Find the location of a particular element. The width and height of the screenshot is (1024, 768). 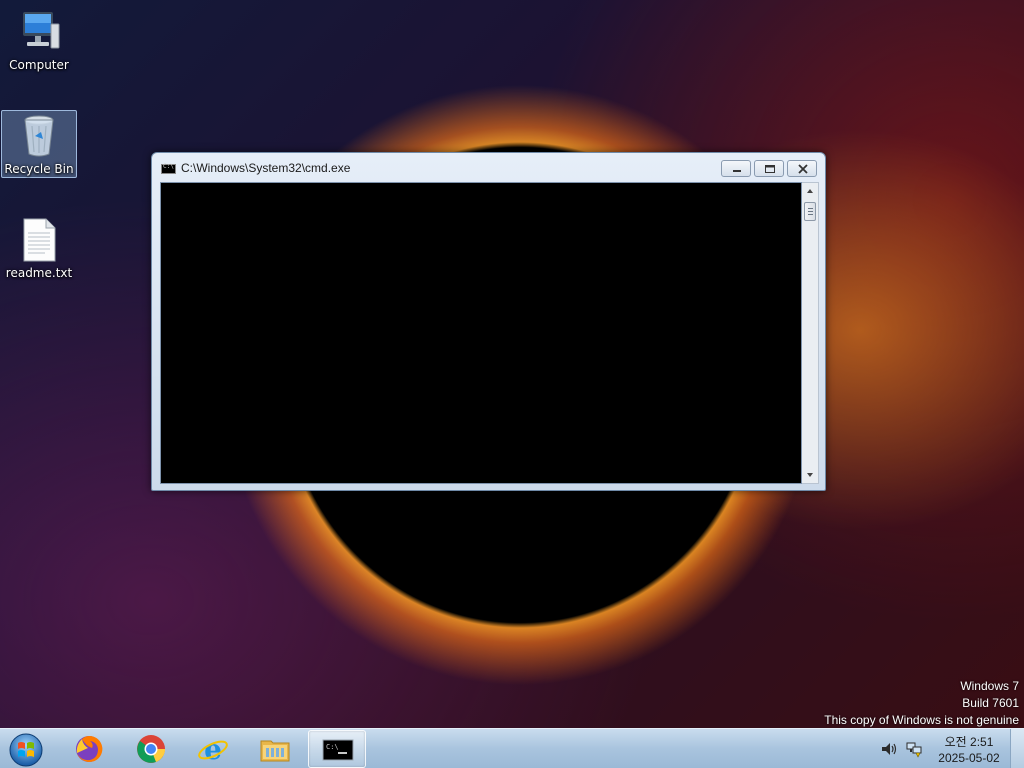

file-explorer-icon is located at coordinates (275, 751).